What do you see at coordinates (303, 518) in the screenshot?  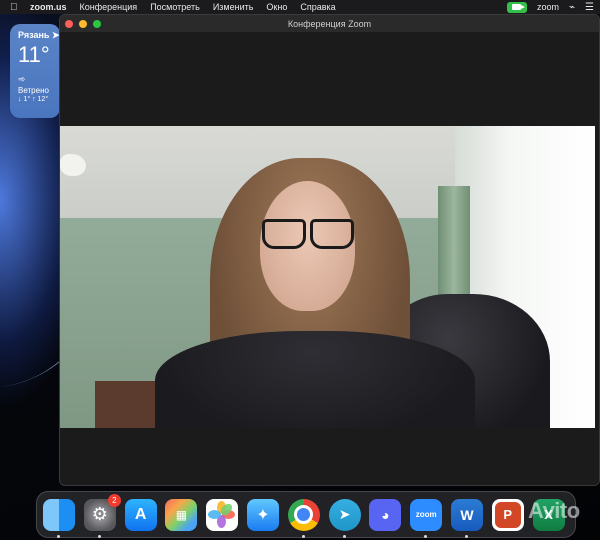 I see `chrome-icon` at bounding box center [303, 518].